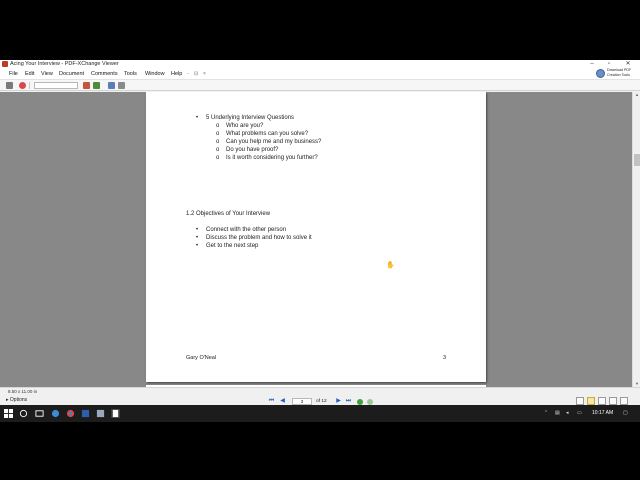  I want to click on network-icon: ▤, so click(557, 413).